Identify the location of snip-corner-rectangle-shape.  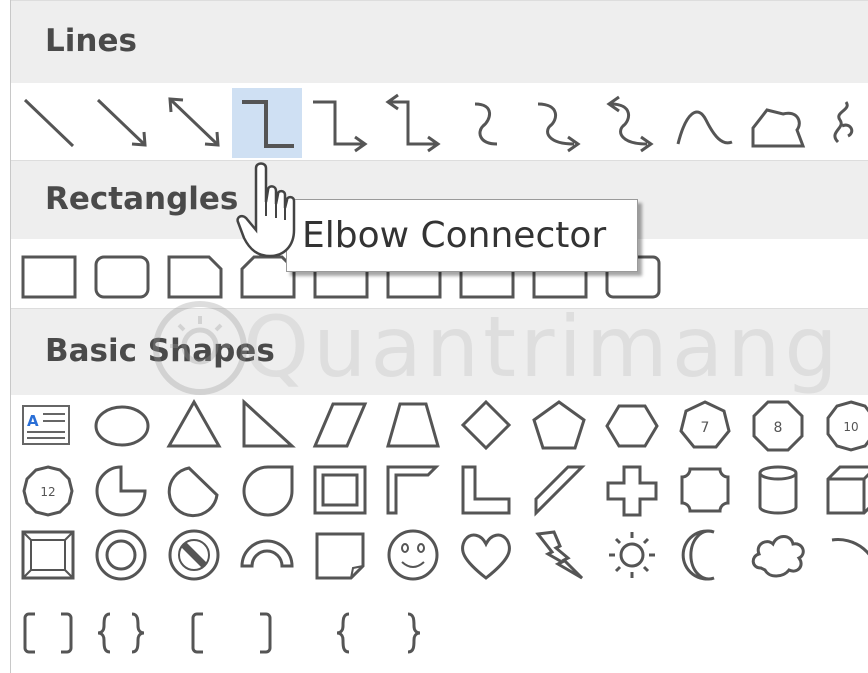
(194, 272).